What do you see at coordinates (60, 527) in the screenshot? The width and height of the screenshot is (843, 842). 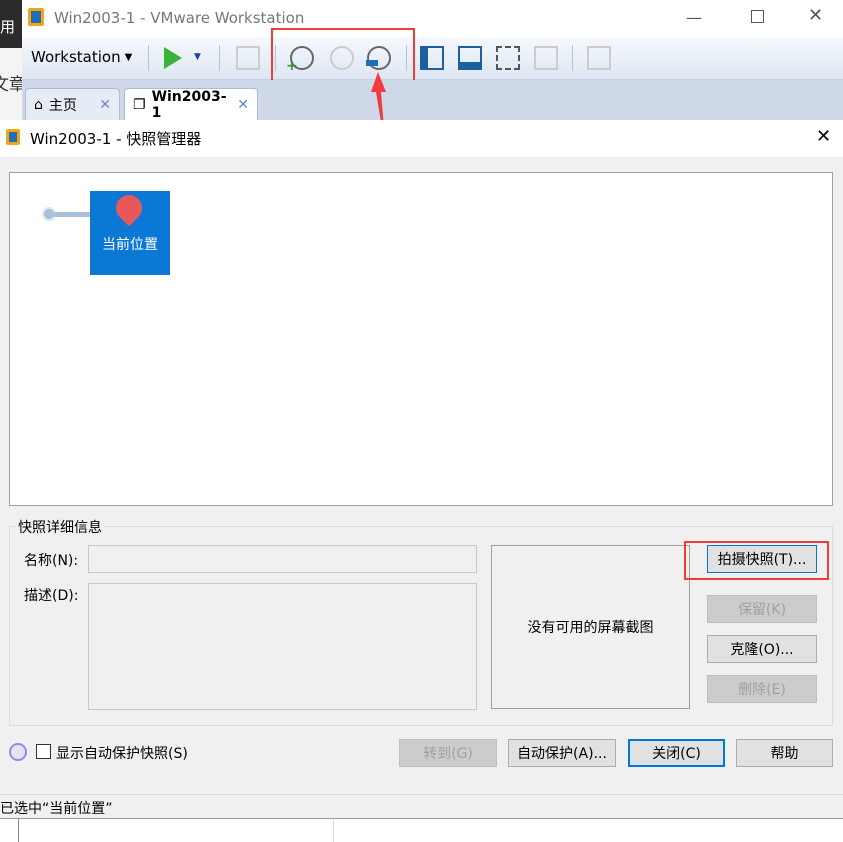 I see `group-title: 快照详细信息` at bounding box center [60, 527].